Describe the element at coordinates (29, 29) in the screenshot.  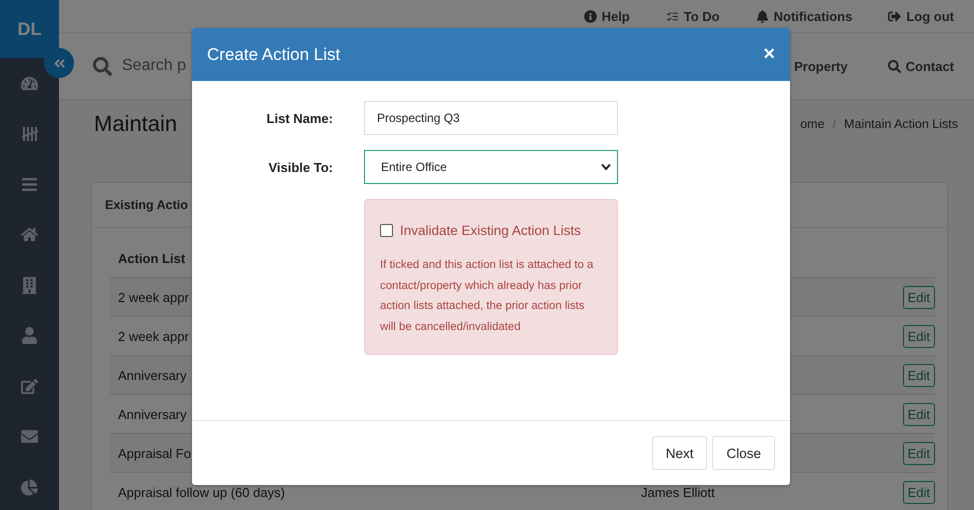
I see `logo: DL` at that location.